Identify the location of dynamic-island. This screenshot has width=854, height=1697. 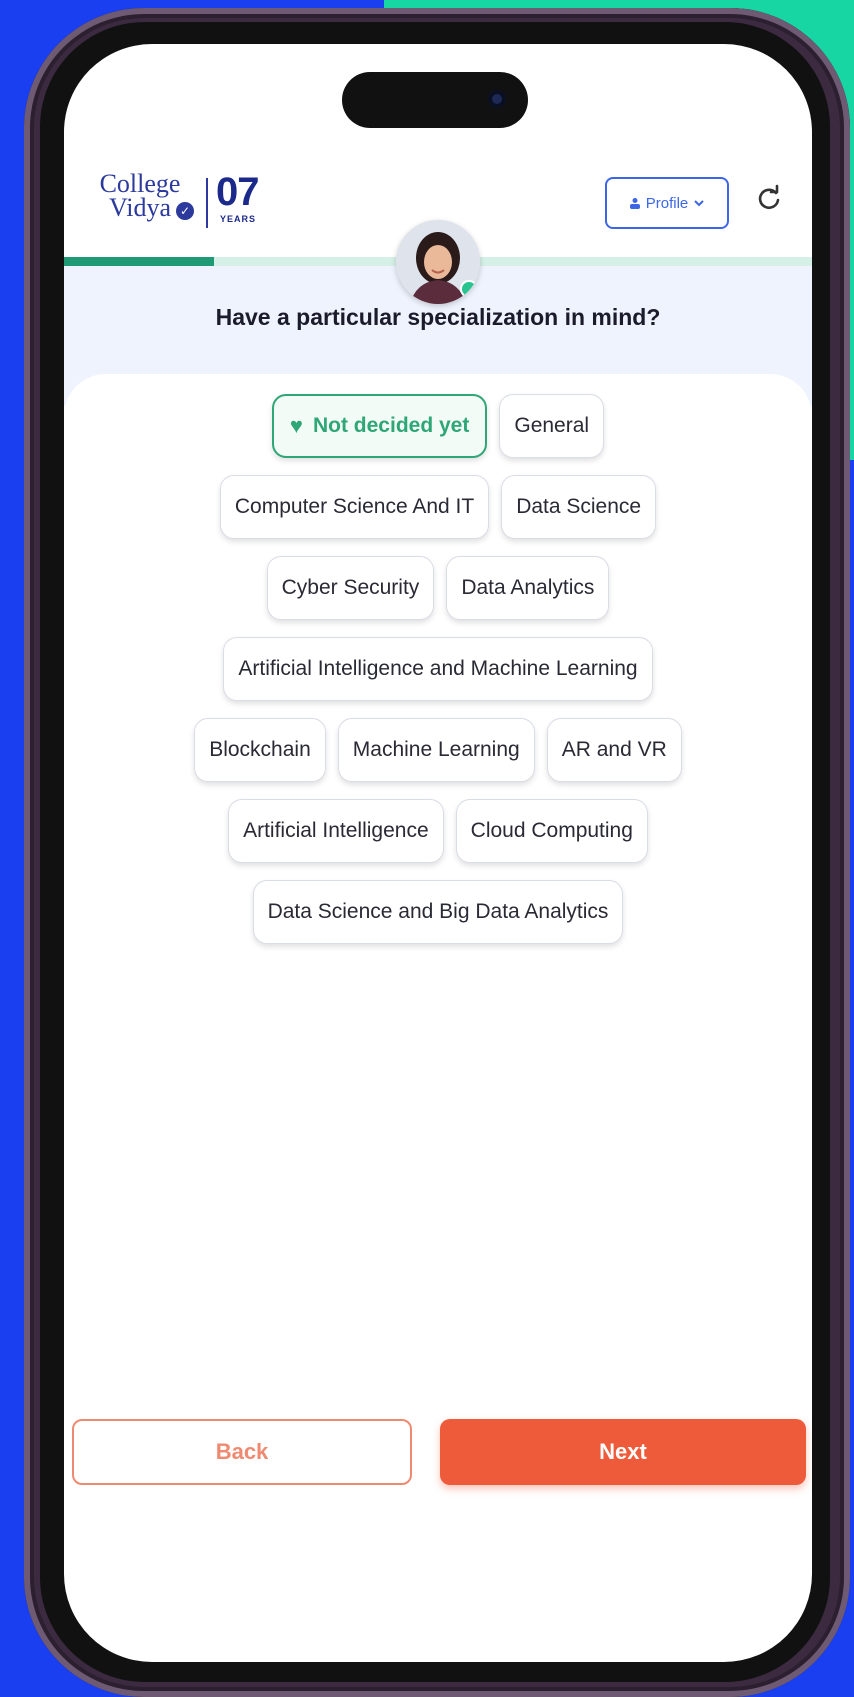
(435, 100).